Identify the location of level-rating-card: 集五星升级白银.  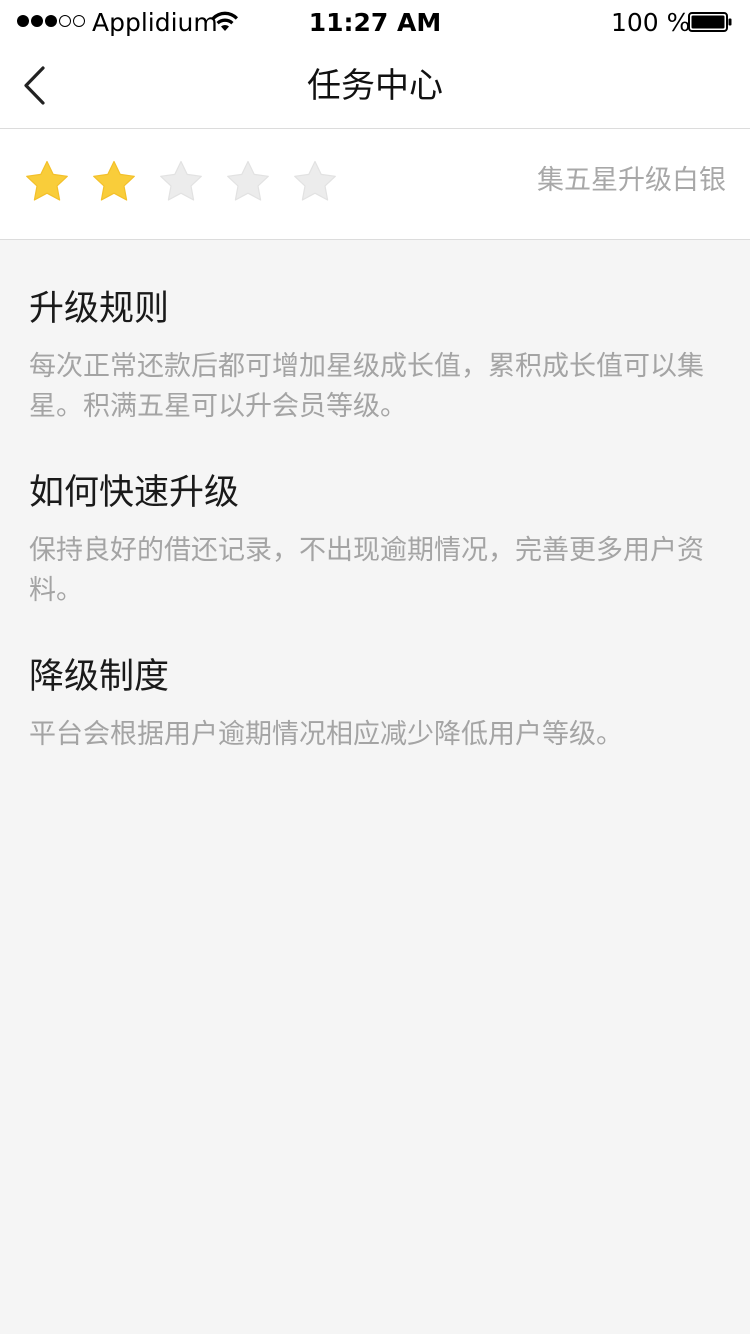
(375, 184).